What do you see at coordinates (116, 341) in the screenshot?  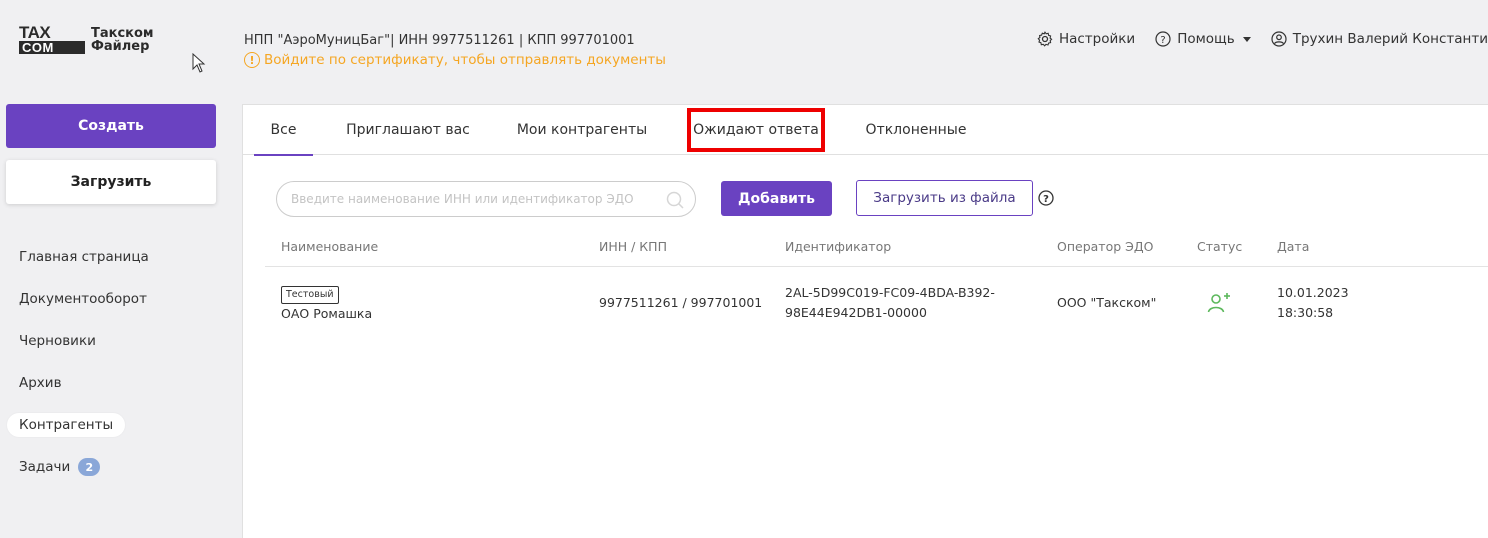 I see `sidebar-item-drafts: Черновики` at bounding box center [116, 341].